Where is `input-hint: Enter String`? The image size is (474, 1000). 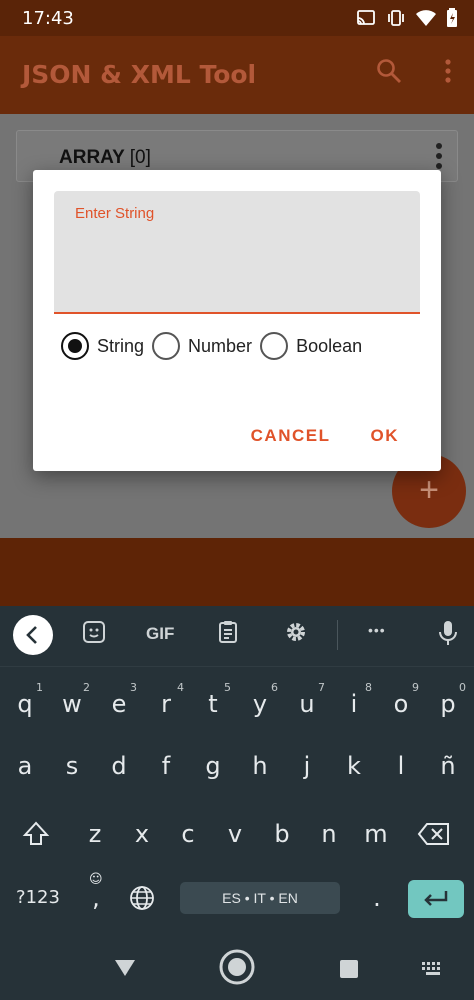 input-hint: Enter String is located at coordinates (115, 213).